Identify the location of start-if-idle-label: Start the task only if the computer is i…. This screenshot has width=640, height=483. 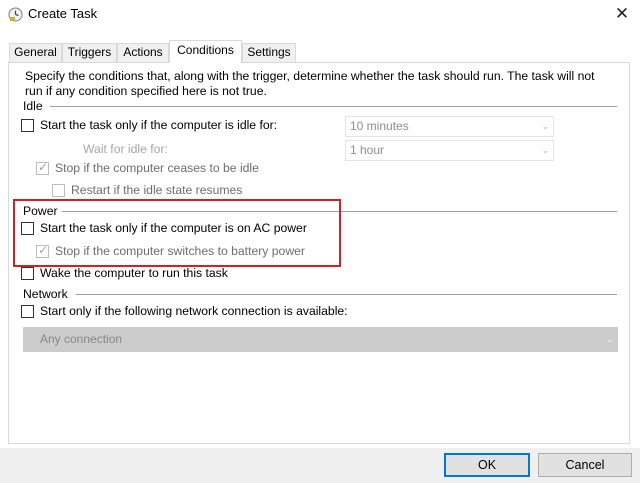
(159, 125).